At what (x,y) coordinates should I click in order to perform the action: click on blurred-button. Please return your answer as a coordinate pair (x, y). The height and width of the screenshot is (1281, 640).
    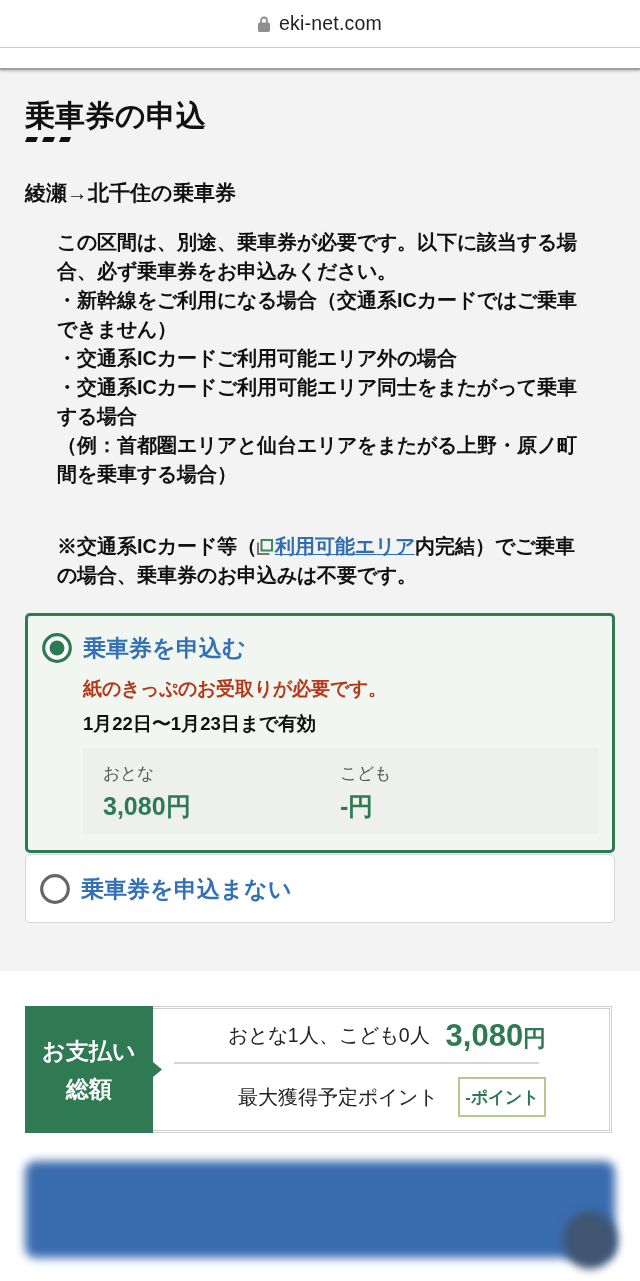
    Looking at the image, I should click on (320, 1209).